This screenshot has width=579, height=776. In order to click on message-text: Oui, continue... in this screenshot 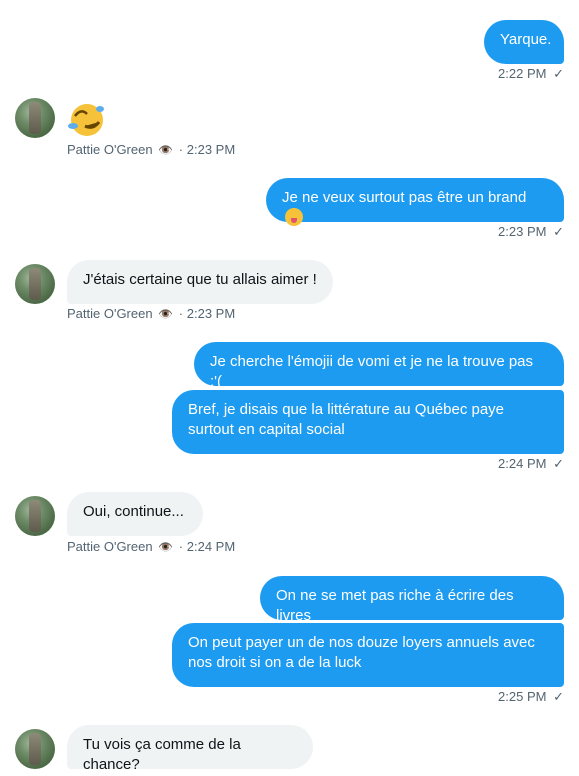, I will do `click(133, 511)`.